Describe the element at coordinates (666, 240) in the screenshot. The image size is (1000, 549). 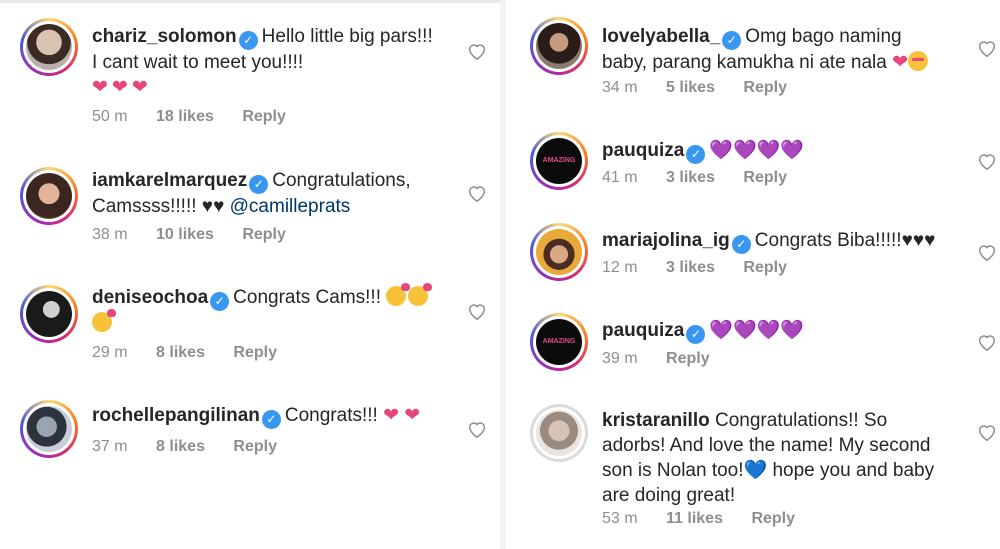
I see `username: mariajolina_ig` at that location.